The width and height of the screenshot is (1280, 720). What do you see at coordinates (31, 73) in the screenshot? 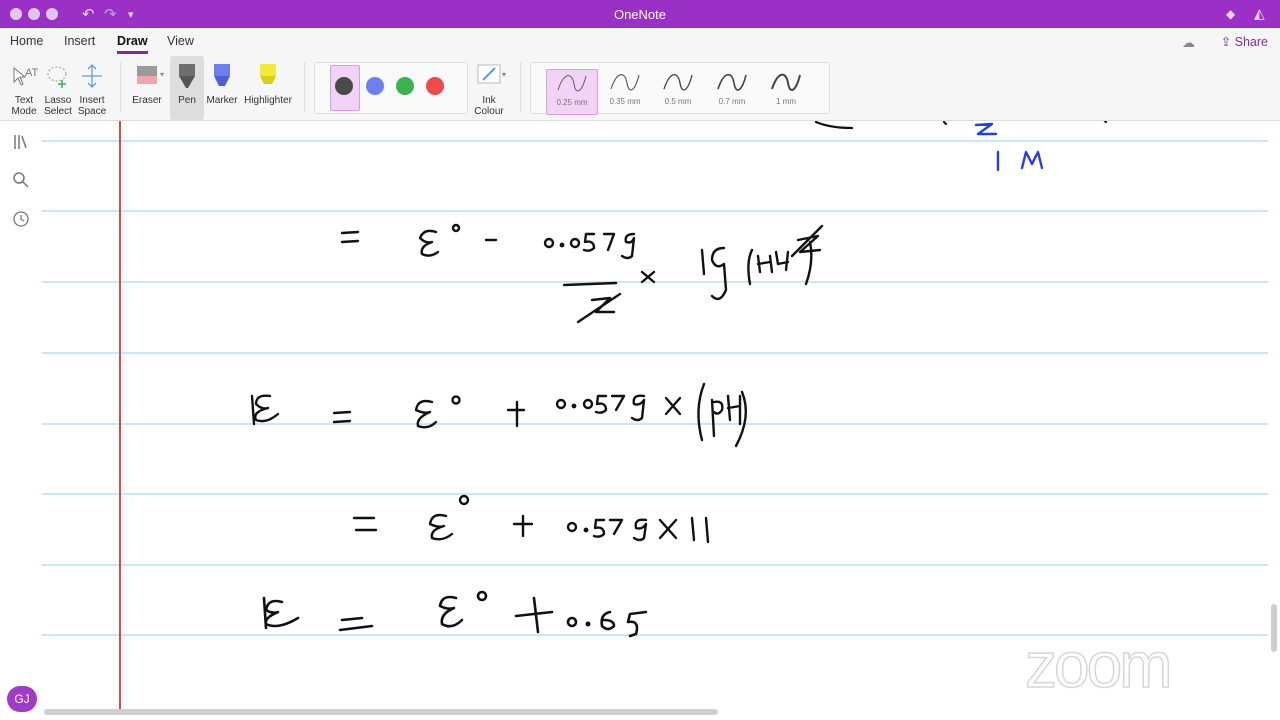
I see `svg-text: AT` at bounding box center [31, 73].